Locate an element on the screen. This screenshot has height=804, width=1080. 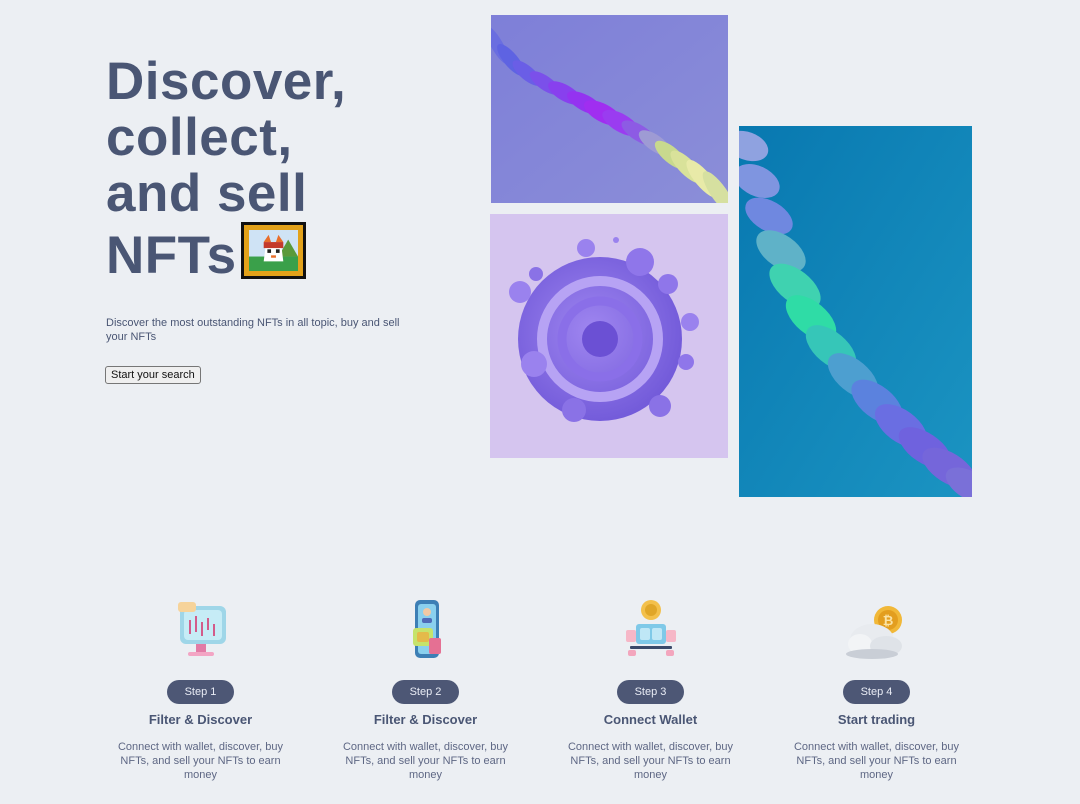
step-title: Start trading is located at coordinates (876, 719).